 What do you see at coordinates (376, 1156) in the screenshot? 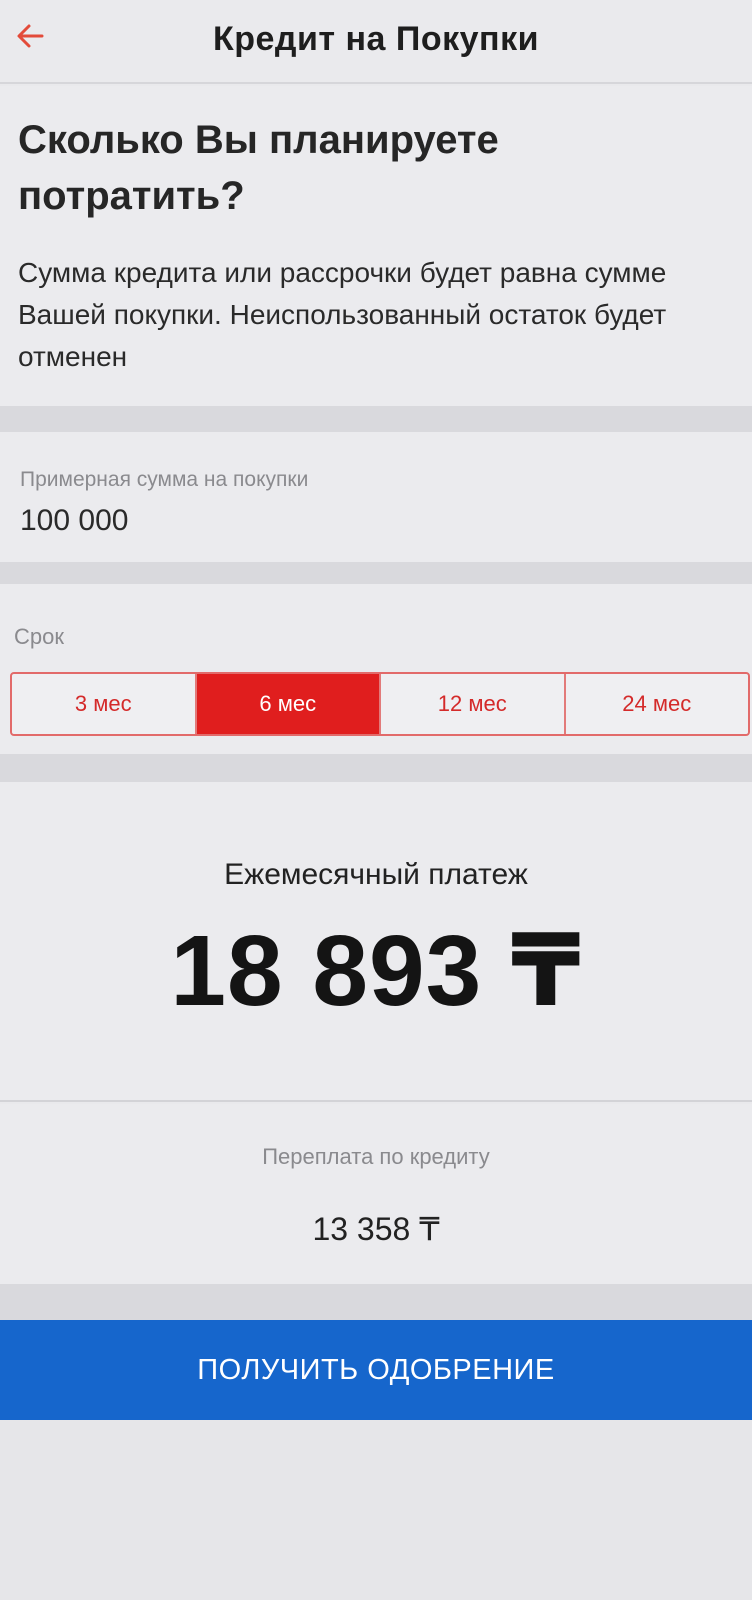
I see `overpayment-label: Переплата по кредиту` at bounding box center [376, 1156].